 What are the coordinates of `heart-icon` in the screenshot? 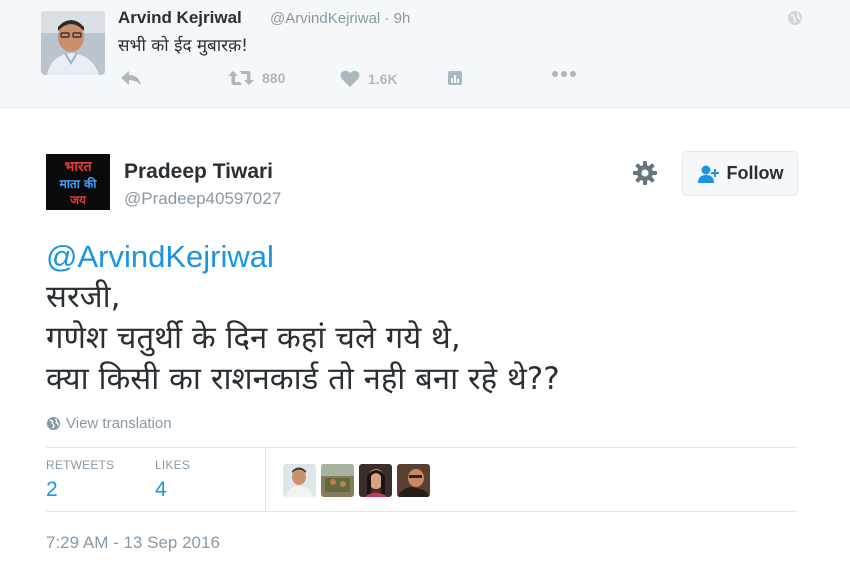 It's located at (350, 78).